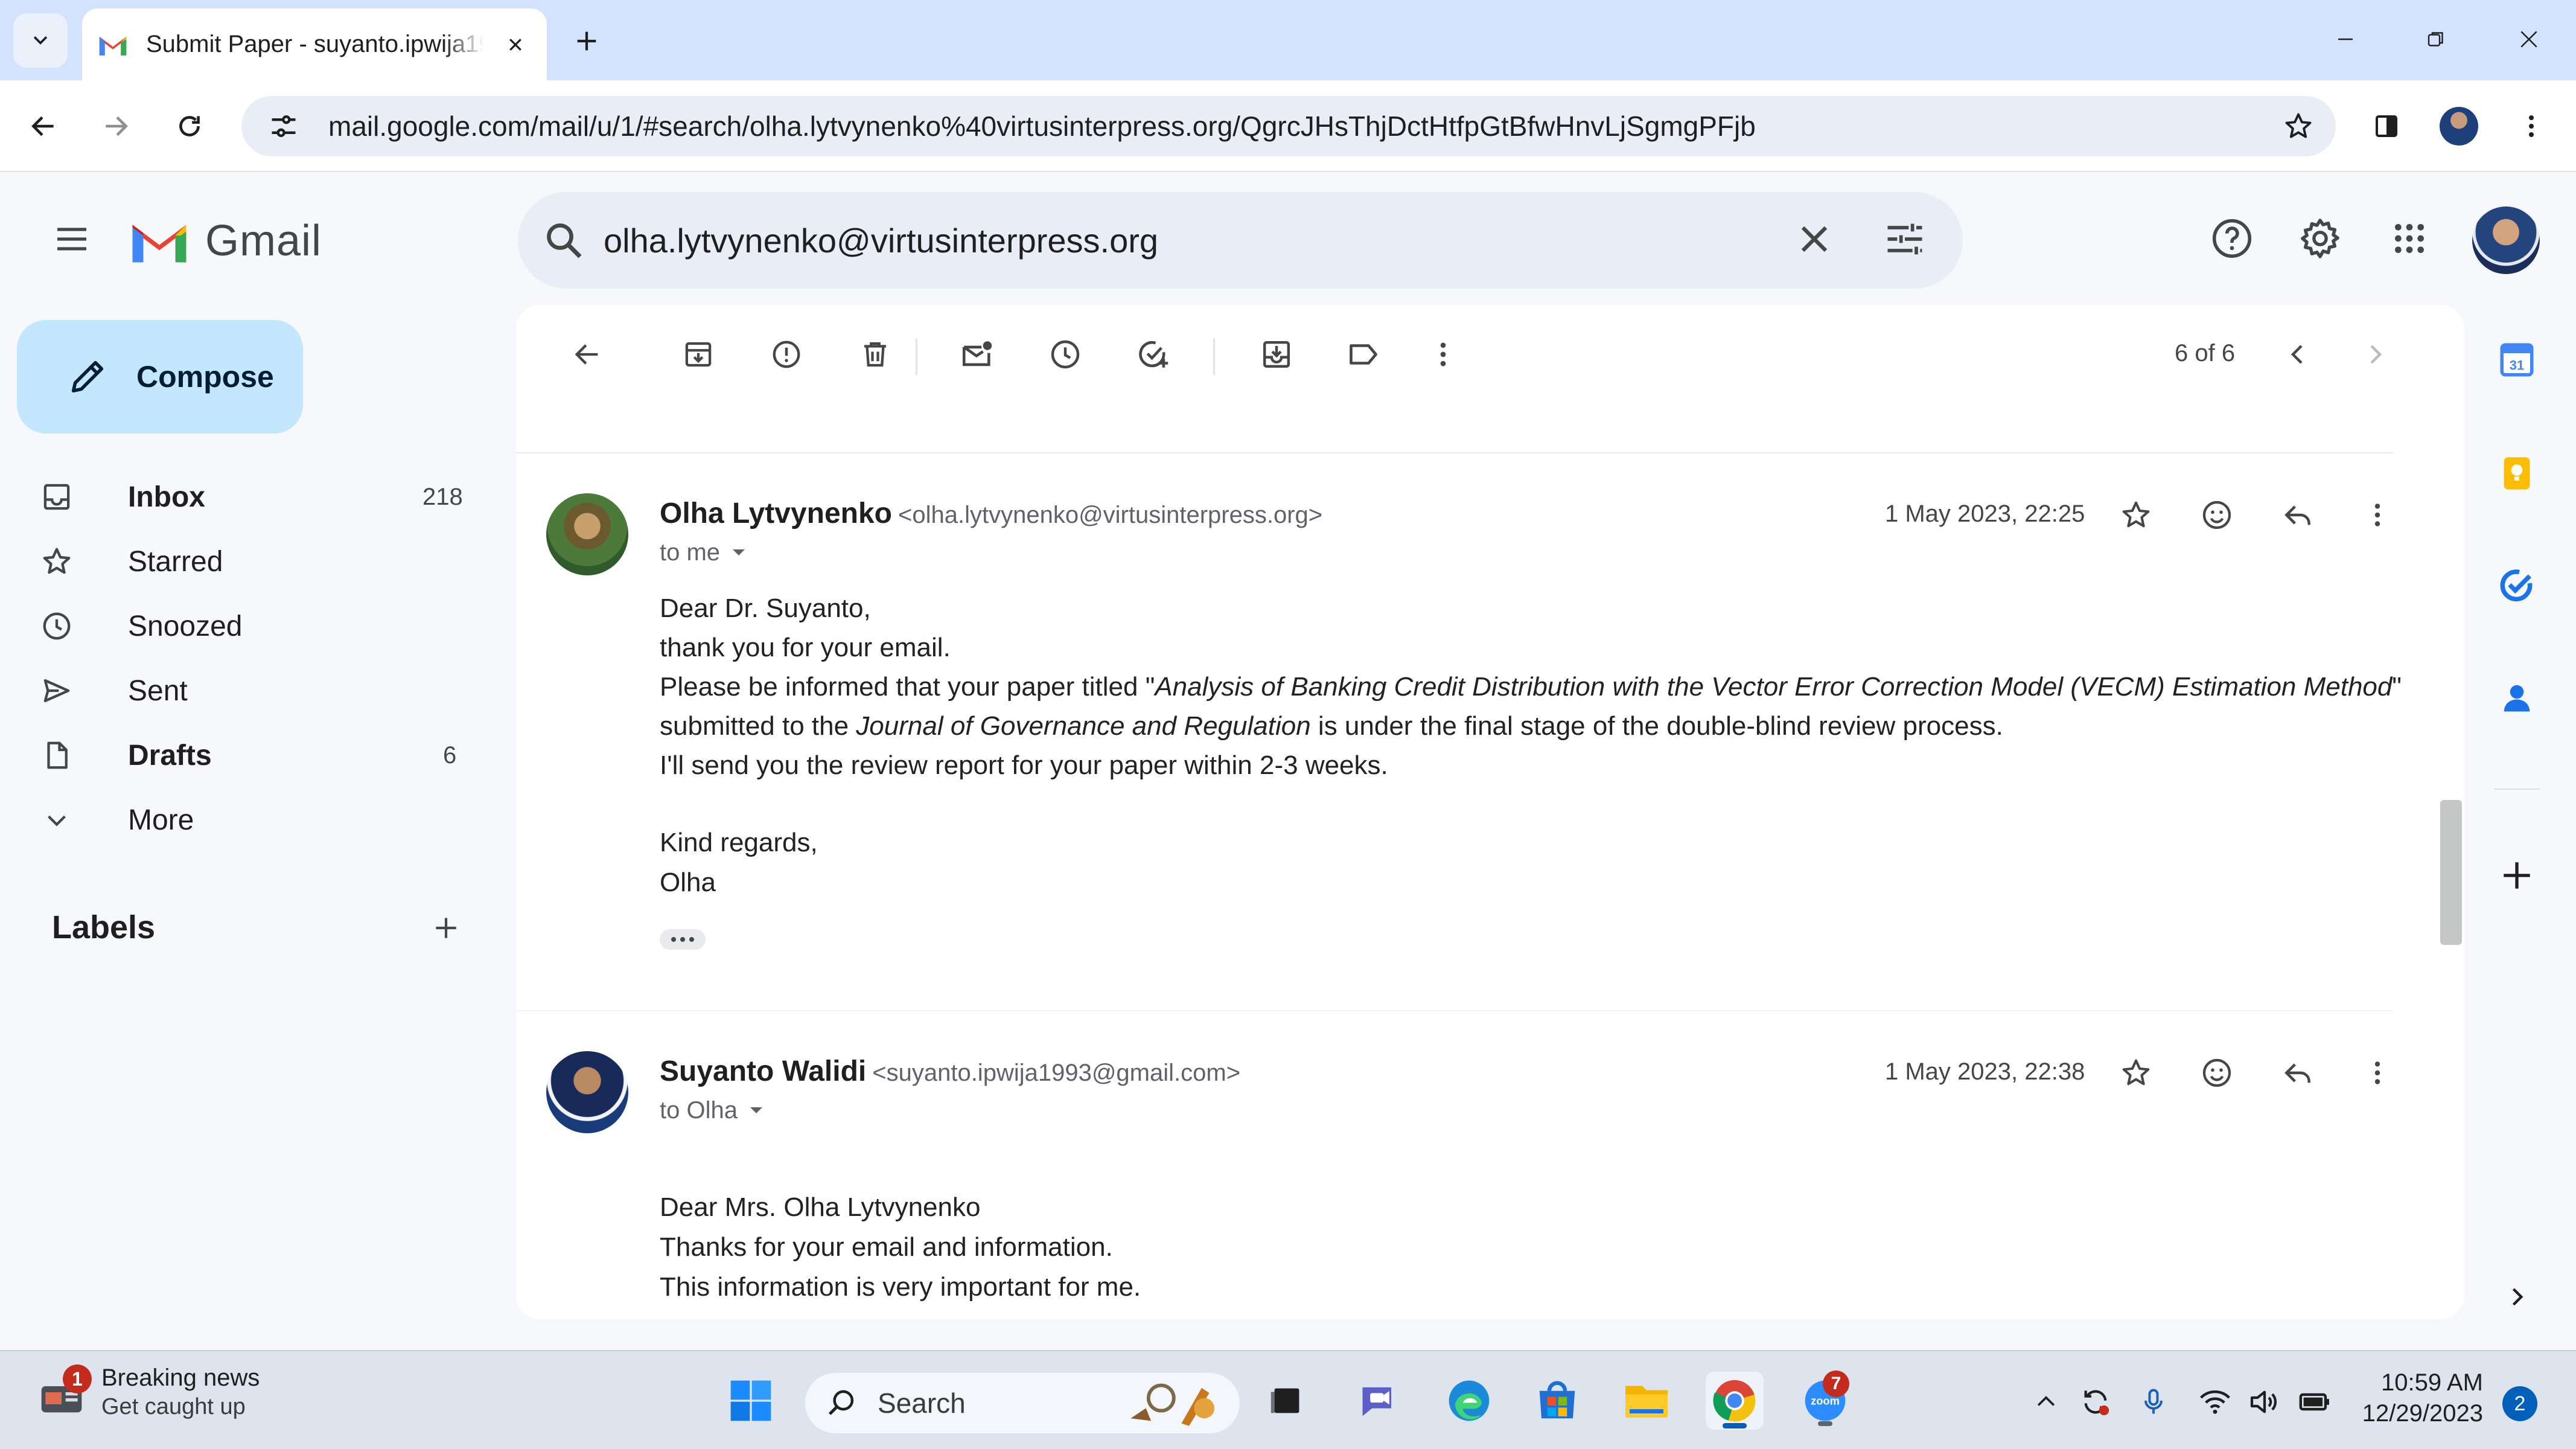 This screenshot has height=1449, width=2576. I want to click on toolbar-divider, so click(1214, 357).